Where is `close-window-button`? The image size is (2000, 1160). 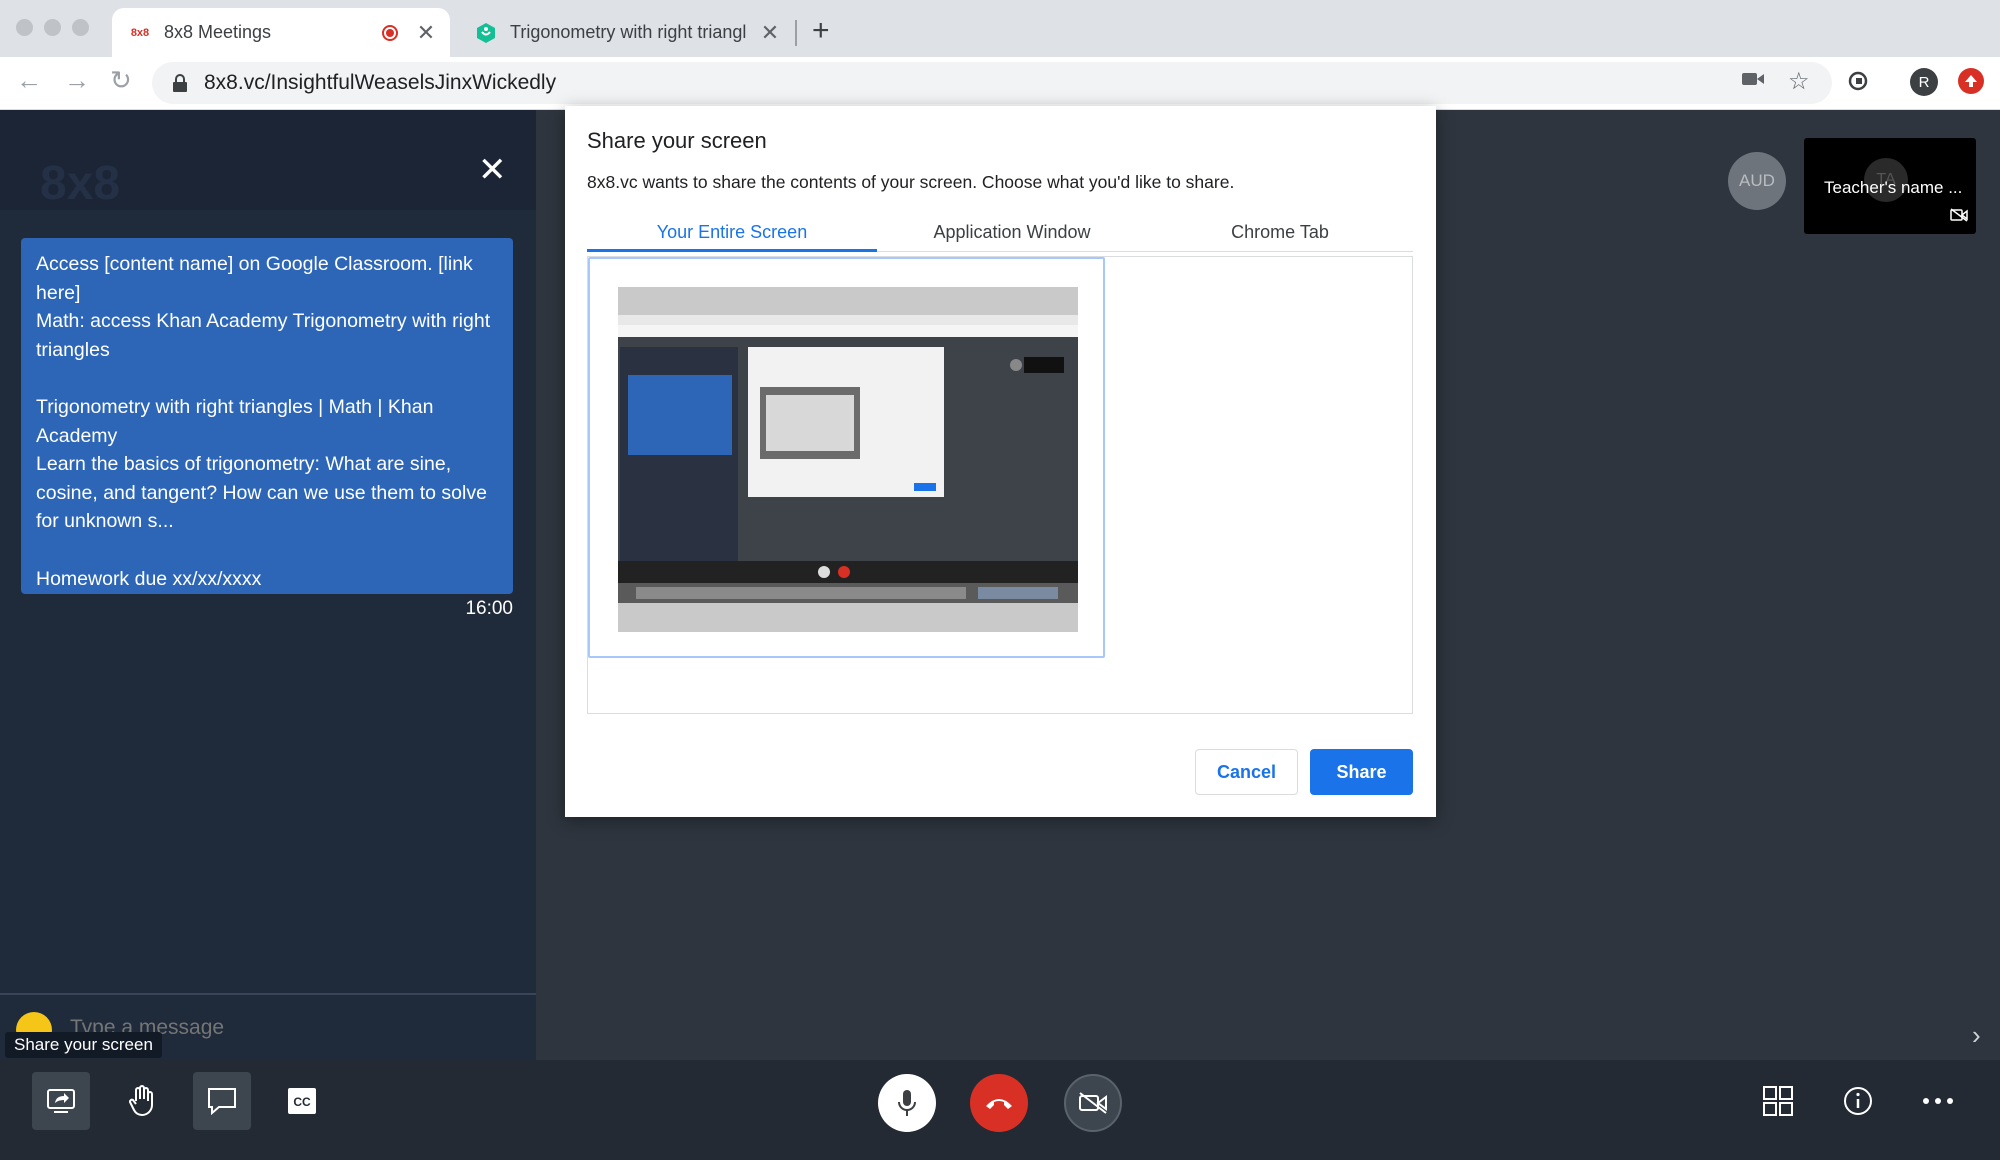
close-window-button is located at coordinates (24, 27).